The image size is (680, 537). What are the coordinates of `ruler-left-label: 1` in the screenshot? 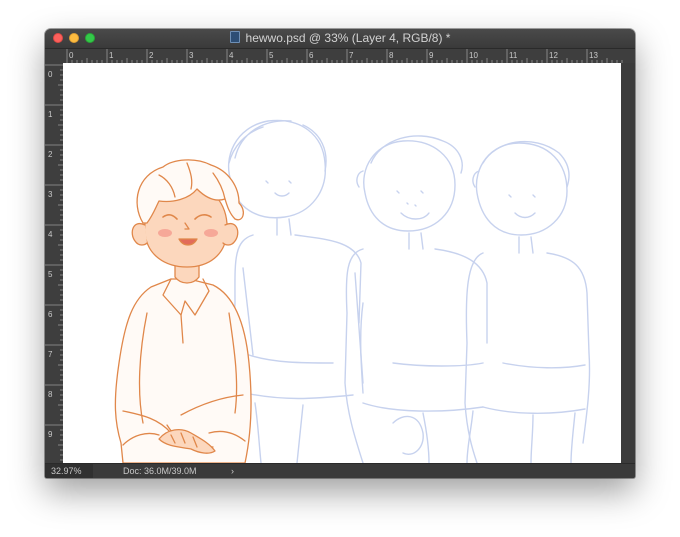 It's located at (50, 114).